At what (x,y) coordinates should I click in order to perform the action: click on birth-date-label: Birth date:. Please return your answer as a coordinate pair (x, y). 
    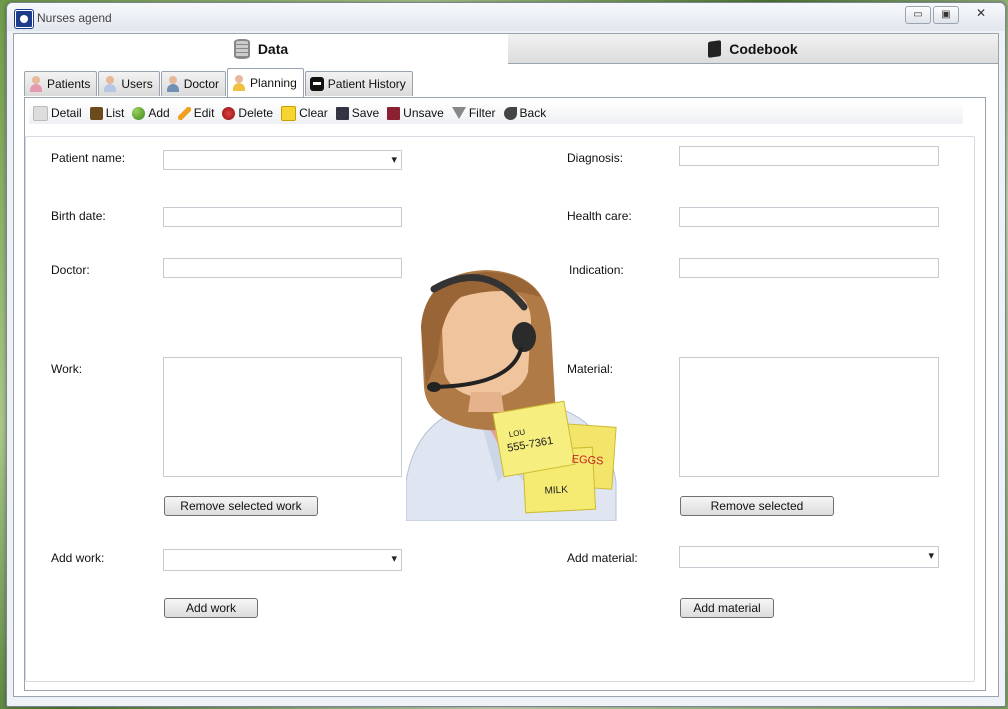
    Looking at the image, I should click on (78, 216).